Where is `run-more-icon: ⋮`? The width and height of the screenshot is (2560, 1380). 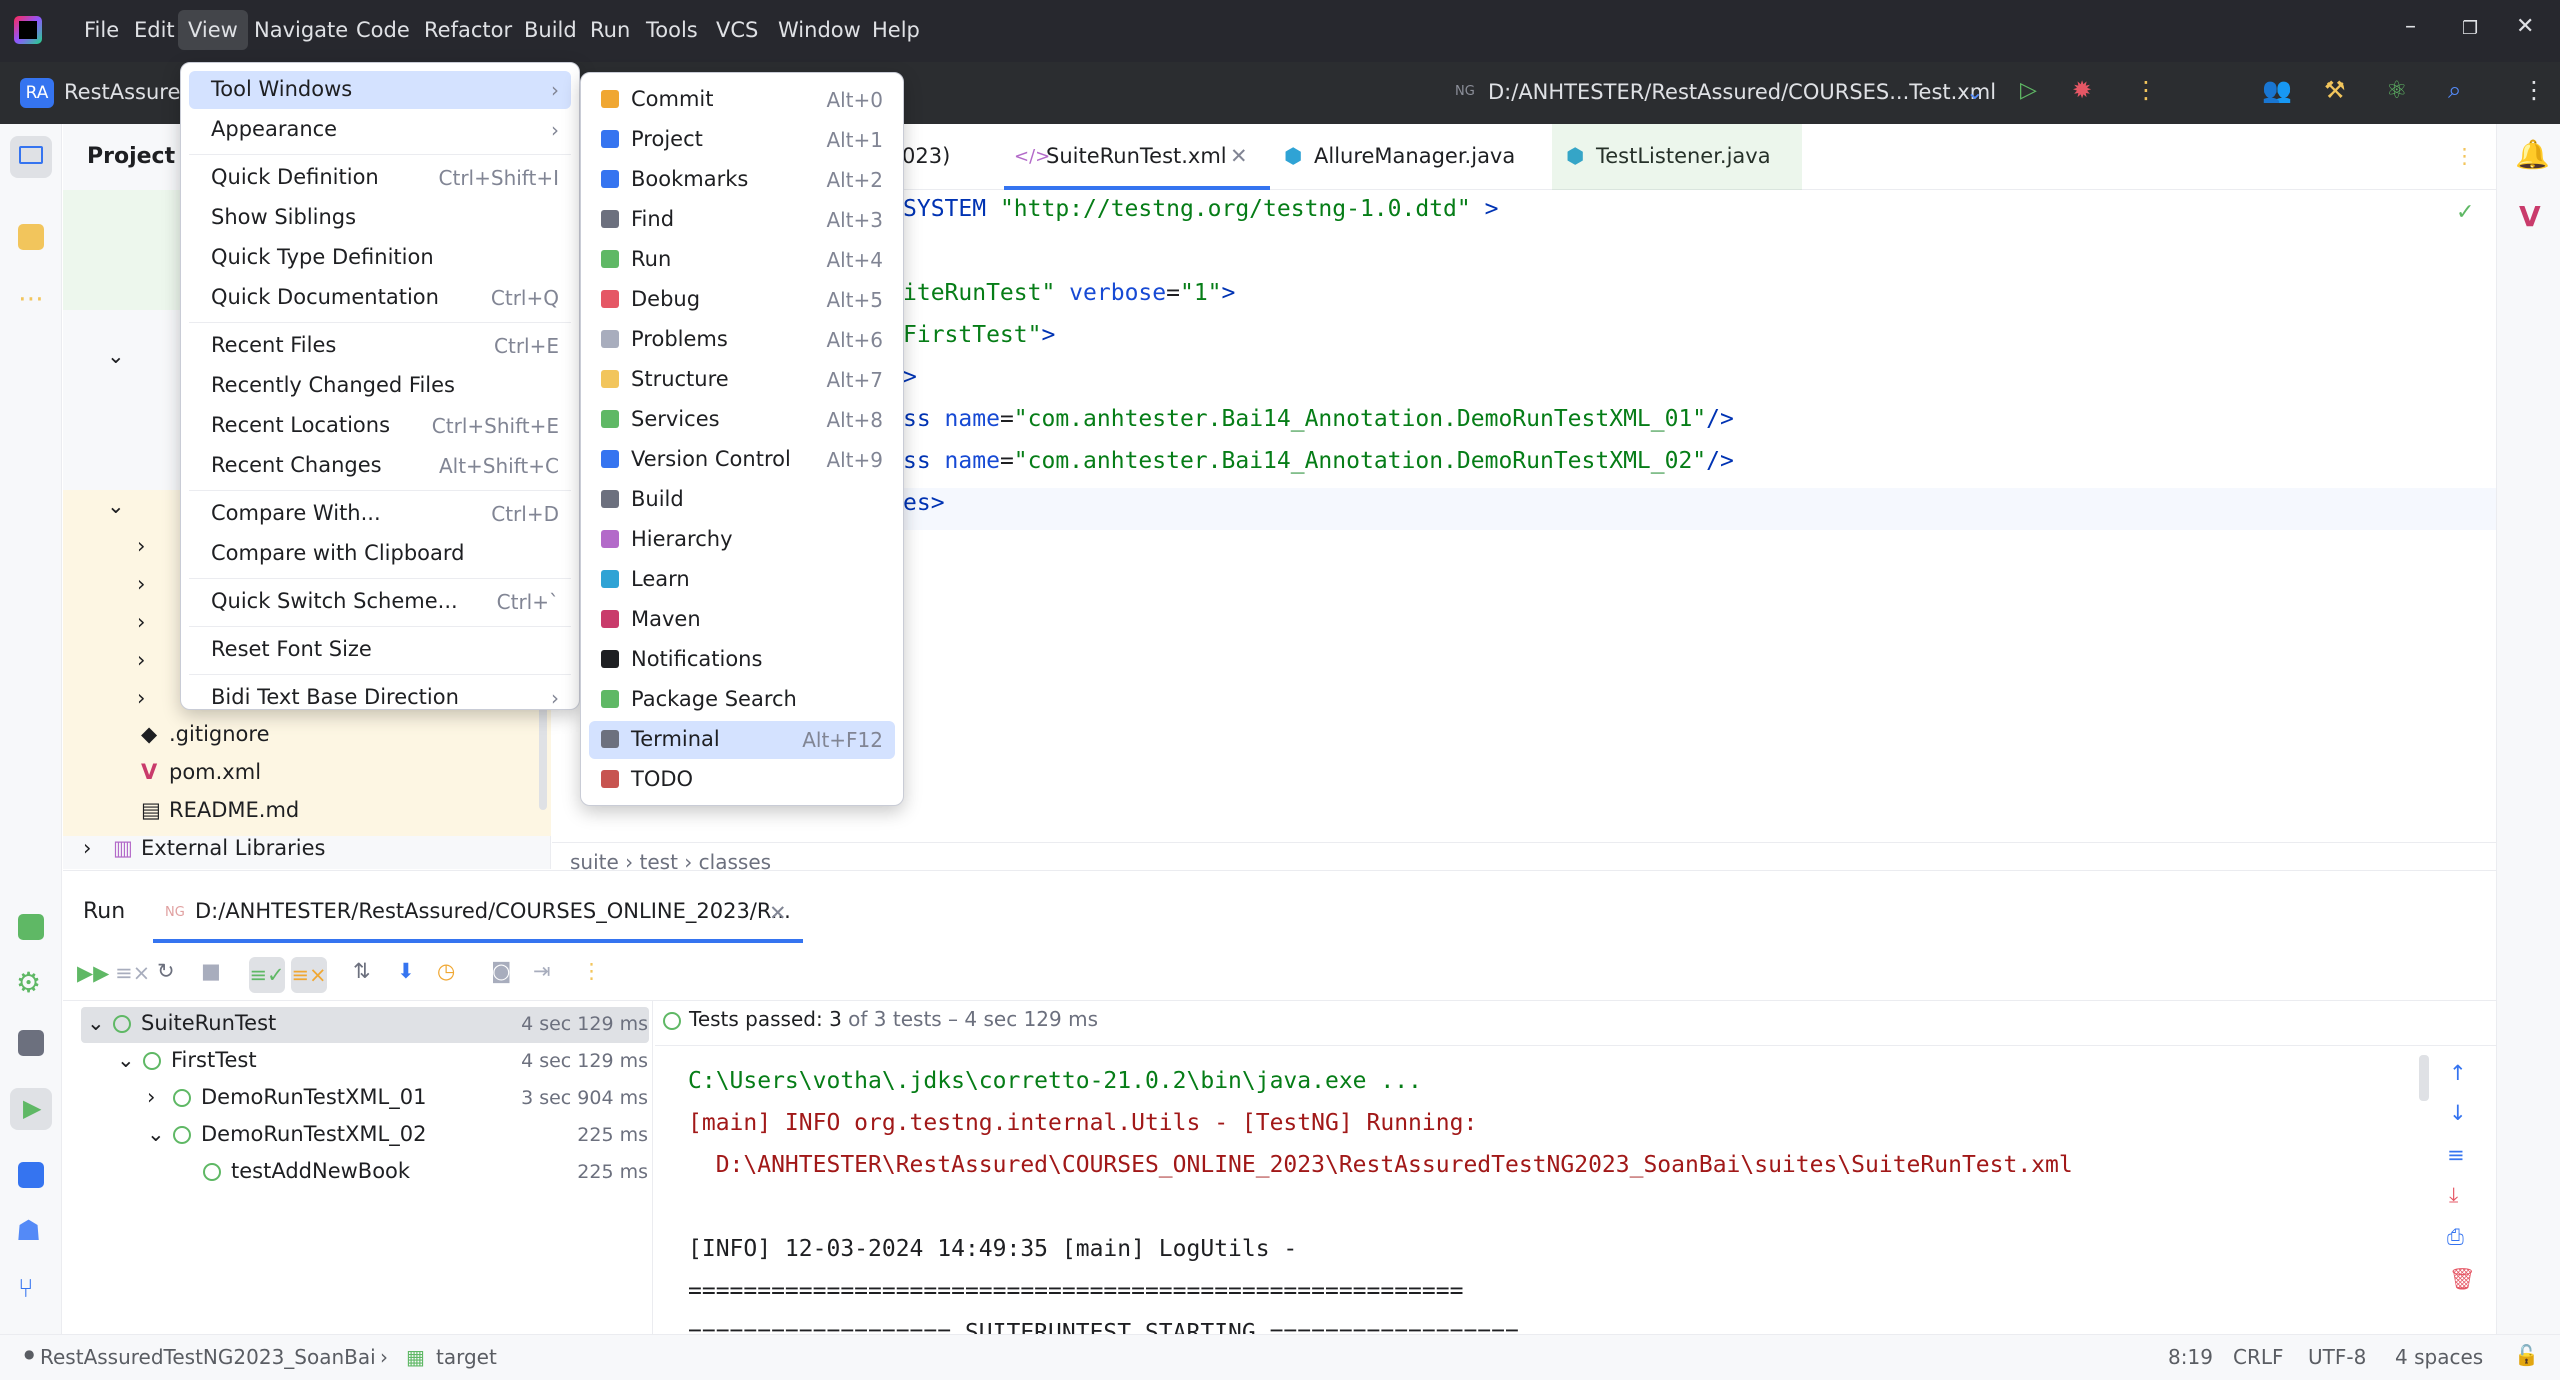
run-more-icon: ⋮ is located at coordinates (591, 971).